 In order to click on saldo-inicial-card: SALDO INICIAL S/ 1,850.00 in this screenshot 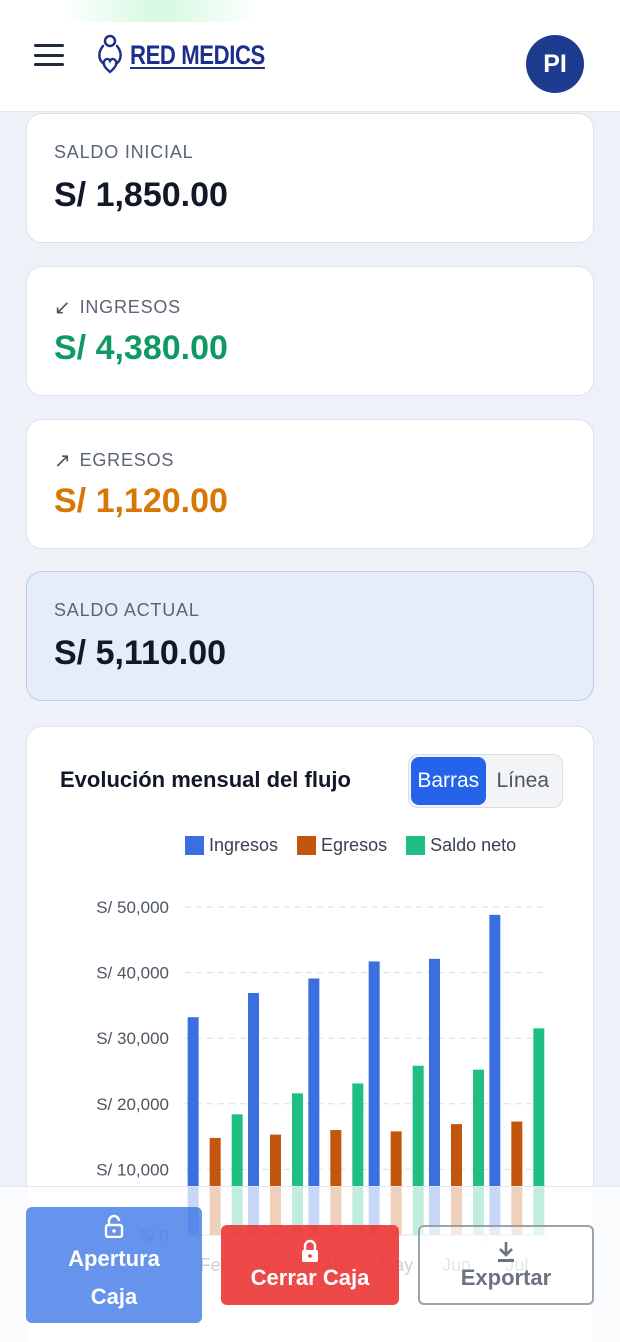, I will do `click(310, 178)`.